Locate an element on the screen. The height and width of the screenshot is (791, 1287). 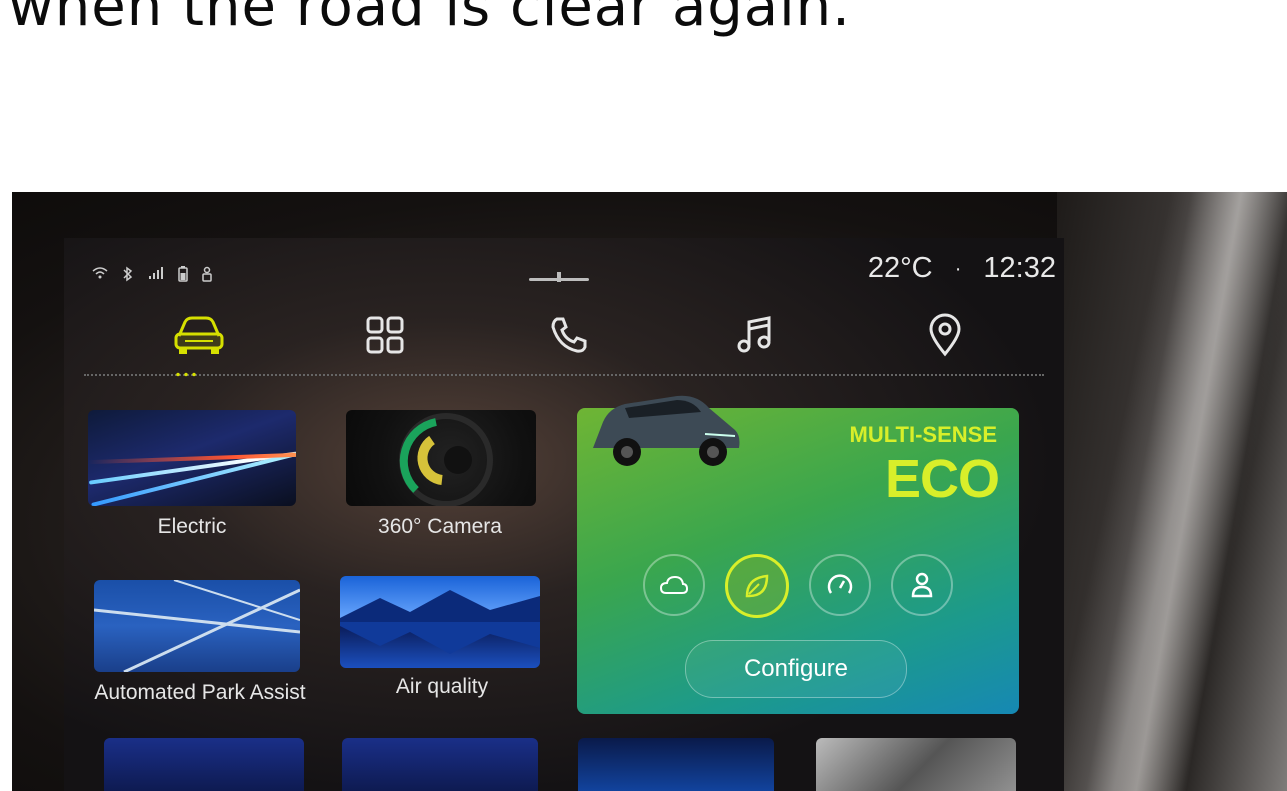
car-icon is located at coordinates (199, 335).